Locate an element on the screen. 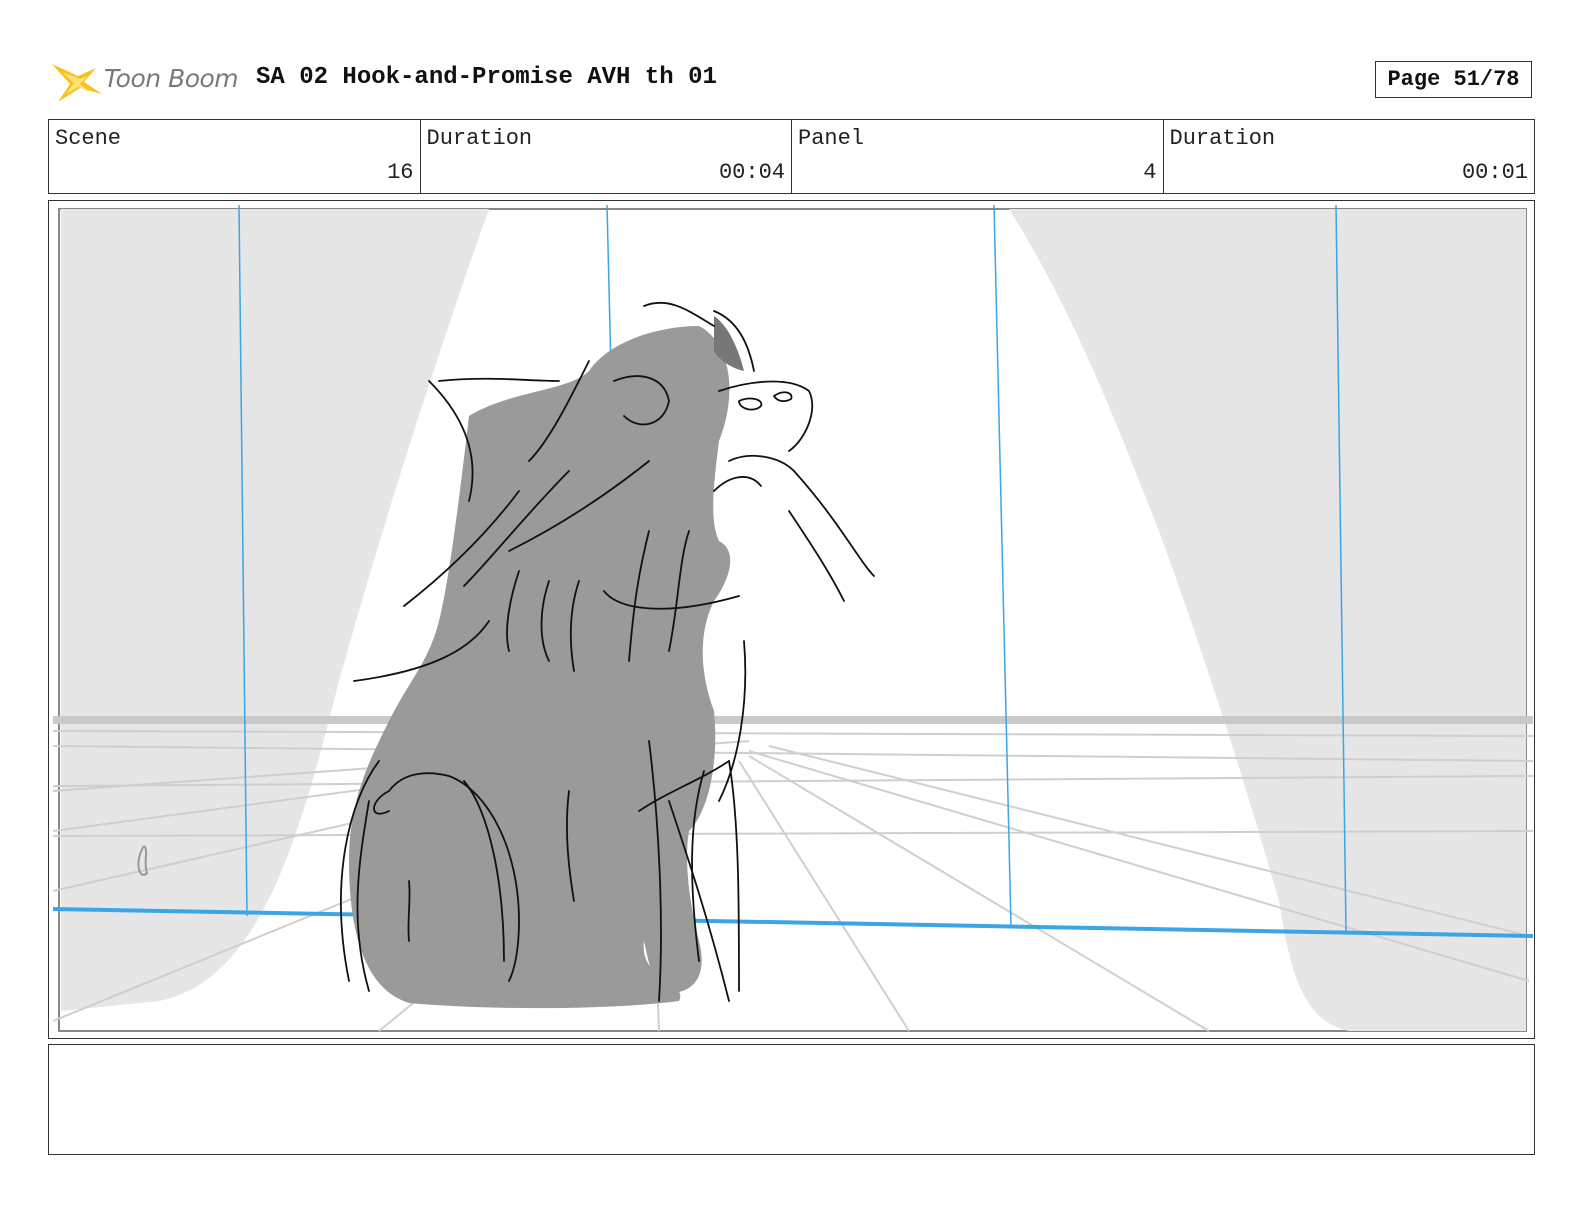 The width and height of the screenshot is (1584, 1224). panel-duration-value: 00:01 is located at coordinates (1494, 172).